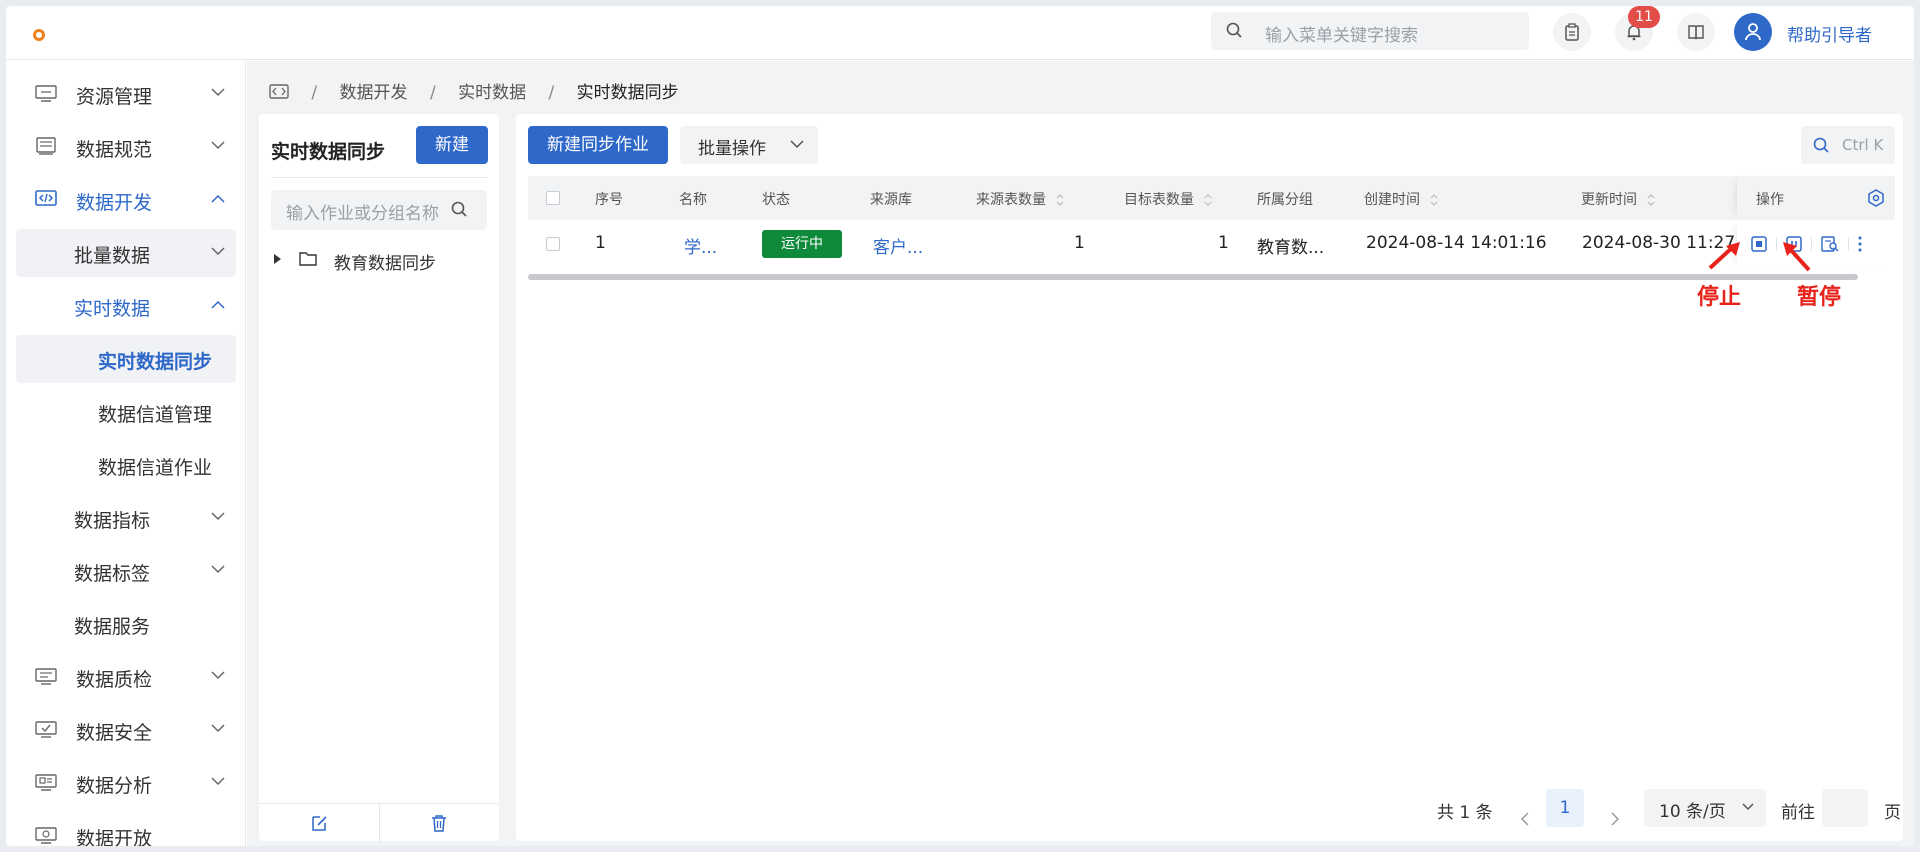  What do you see at coordinates (114, 786) in the screenshot?
I see `sidebar-item-label: 数据分析` at bounding box center [114, 786].